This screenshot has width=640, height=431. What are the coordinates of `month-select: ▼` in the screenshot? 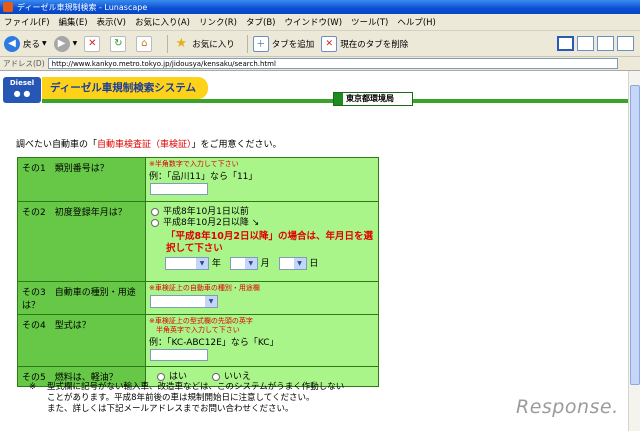 It's located at (243, 263).